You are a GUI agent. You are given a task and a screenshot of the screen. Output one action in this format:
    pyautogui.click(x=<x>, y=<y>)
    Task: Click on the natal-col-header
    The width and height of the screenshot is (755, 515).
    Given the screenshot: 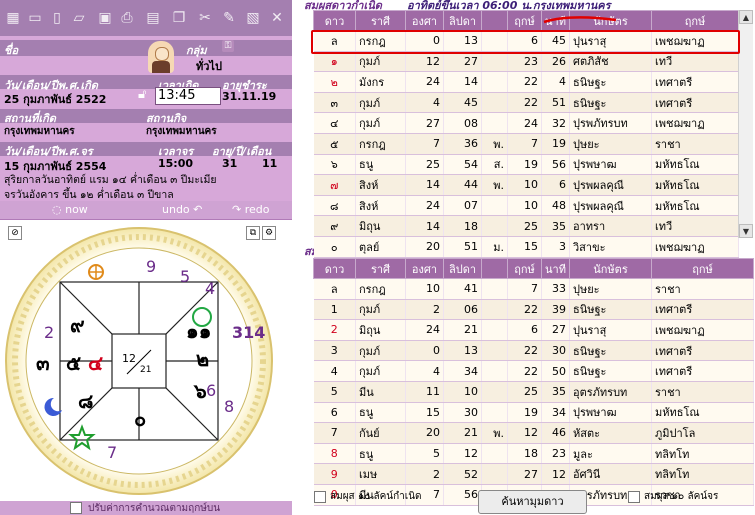 What is the action you would take?
    pyautogui.click(x=494, y=20)
    